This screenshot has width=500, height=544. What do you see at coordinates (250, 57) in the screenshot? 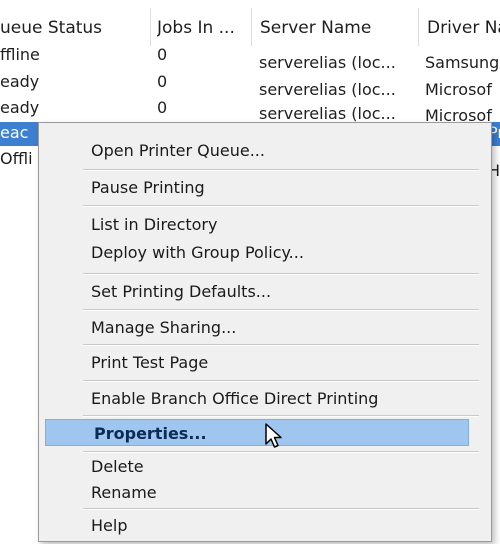
I see `table-row: ffline 0 serverelias (loc... Samsung` at bounding box center [250, 57].